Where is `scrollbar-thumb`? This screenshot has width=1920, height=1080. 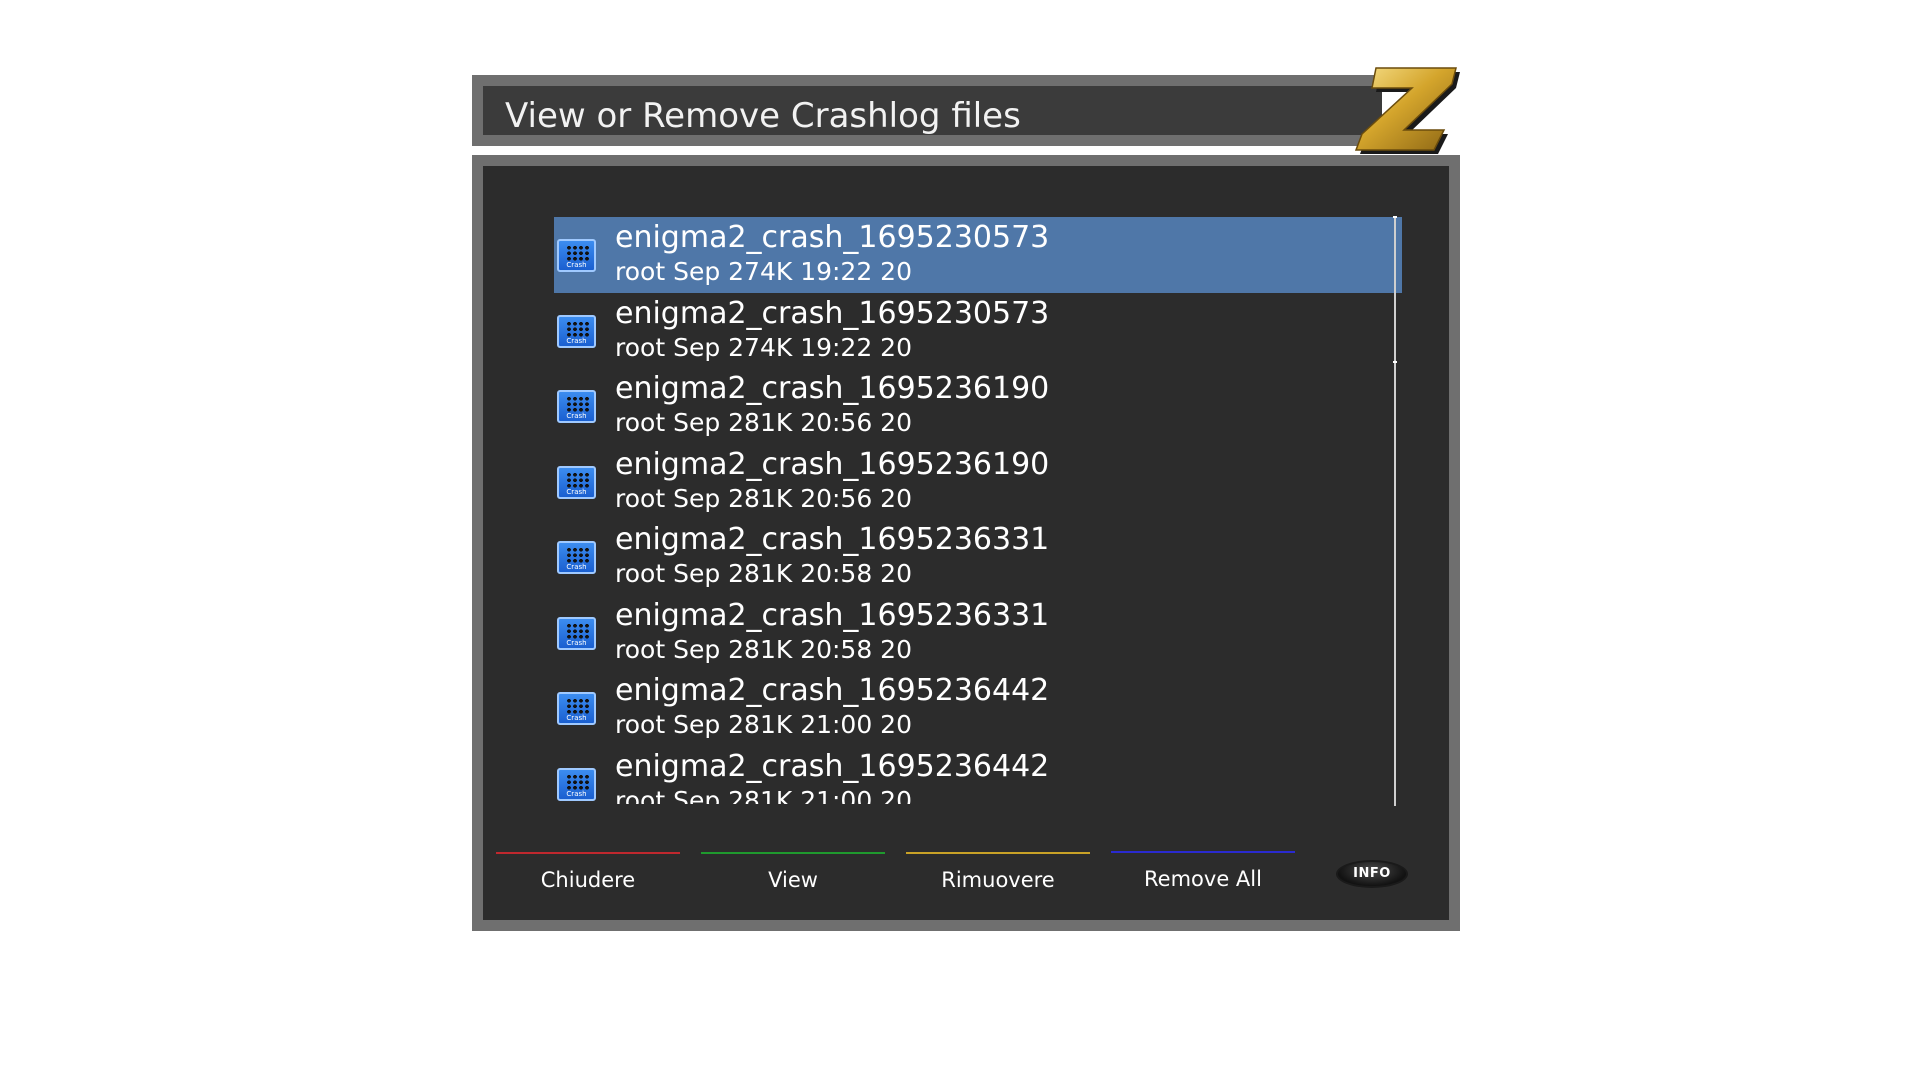 scrollbar-thumb is located at coordinates (1395, 289).